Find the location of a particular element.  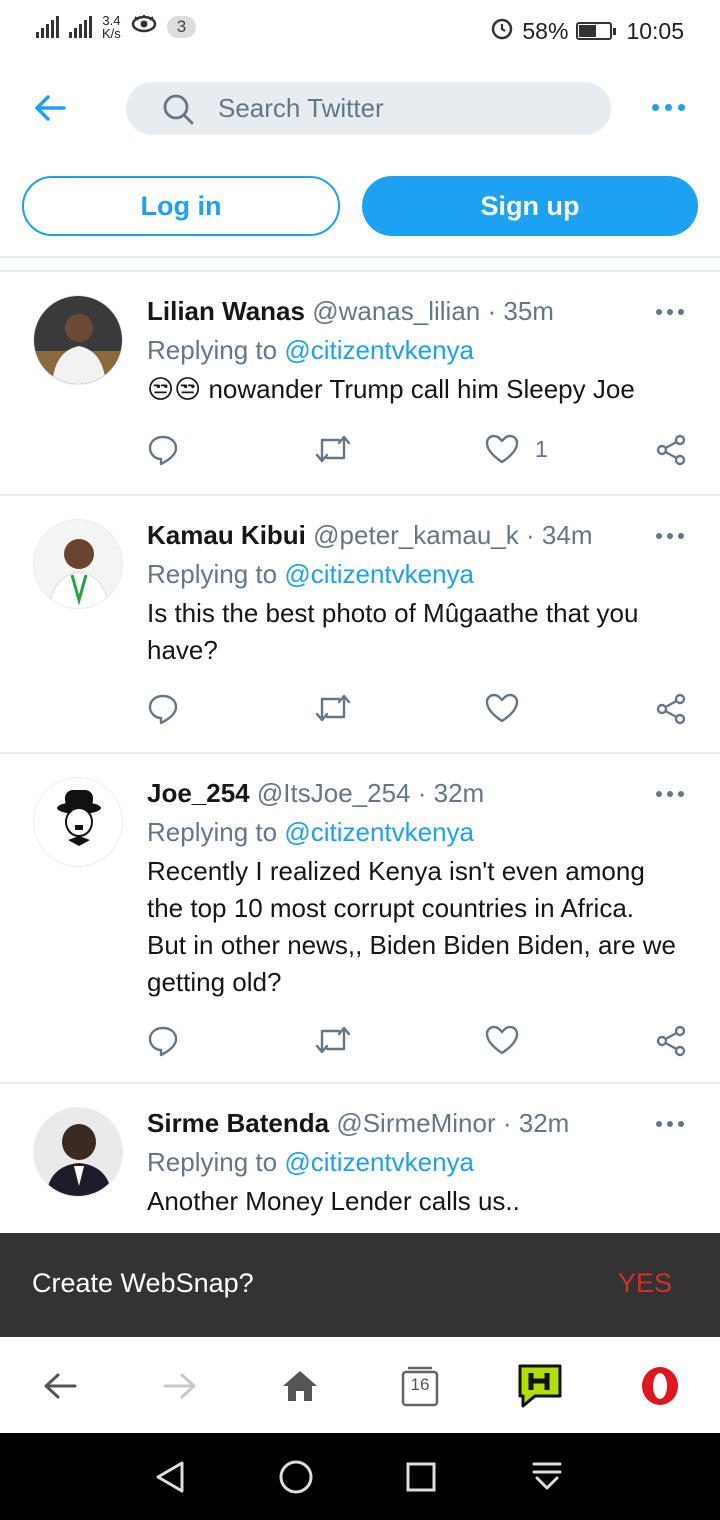

nav-notifications-button is located at coordinates (547, 1477).